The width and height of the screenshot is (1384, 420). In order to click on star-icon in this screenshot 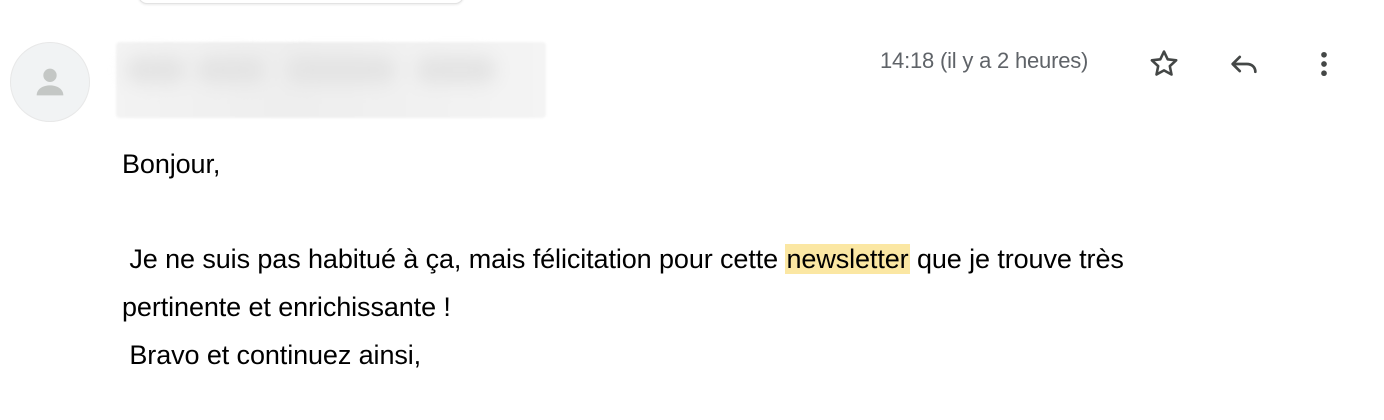, I will do `click(1164, 63)`.